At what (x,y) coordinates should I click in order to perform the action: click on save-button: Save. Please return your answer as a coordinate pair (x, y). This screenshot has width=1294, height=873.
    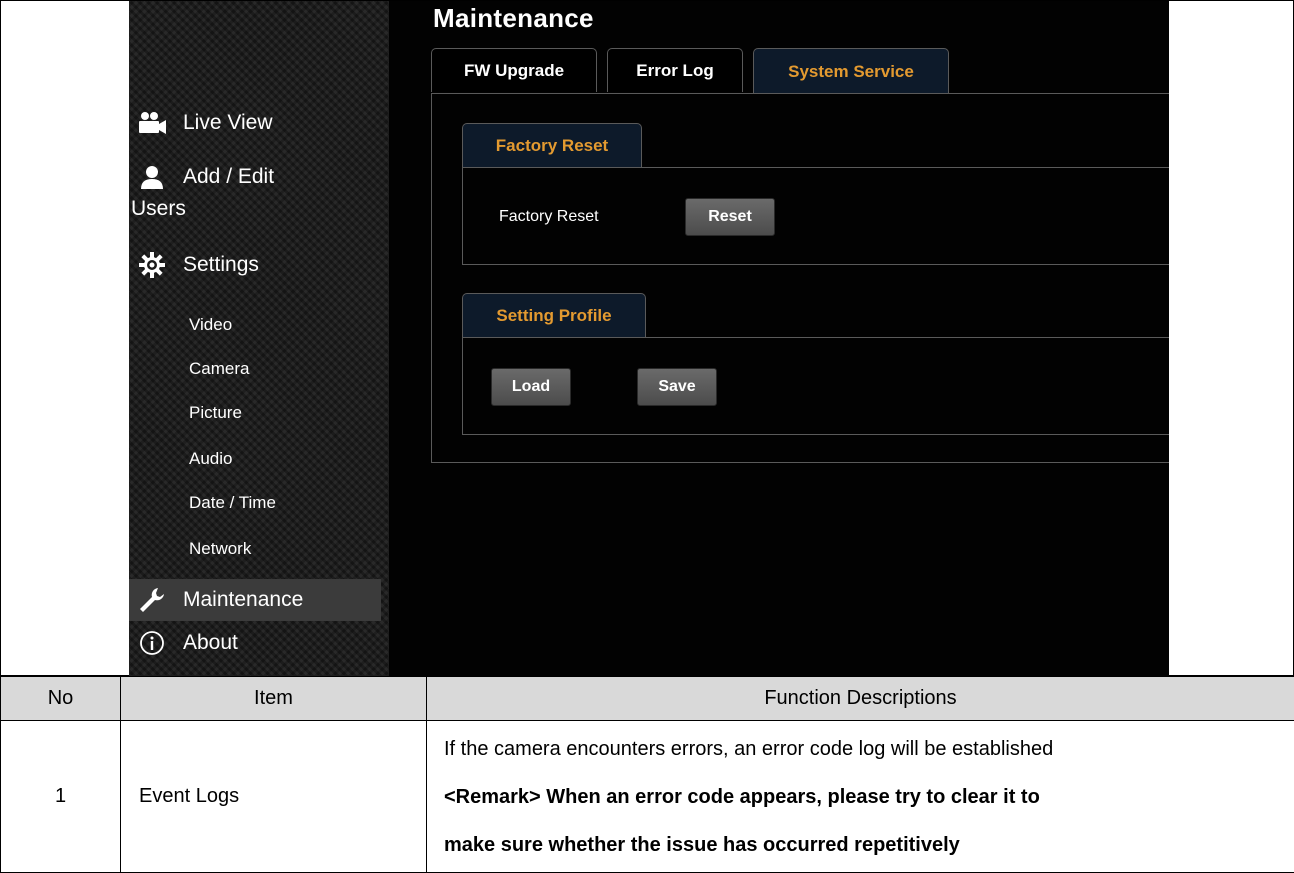
    Looking at the image, I should click on (677, 387).